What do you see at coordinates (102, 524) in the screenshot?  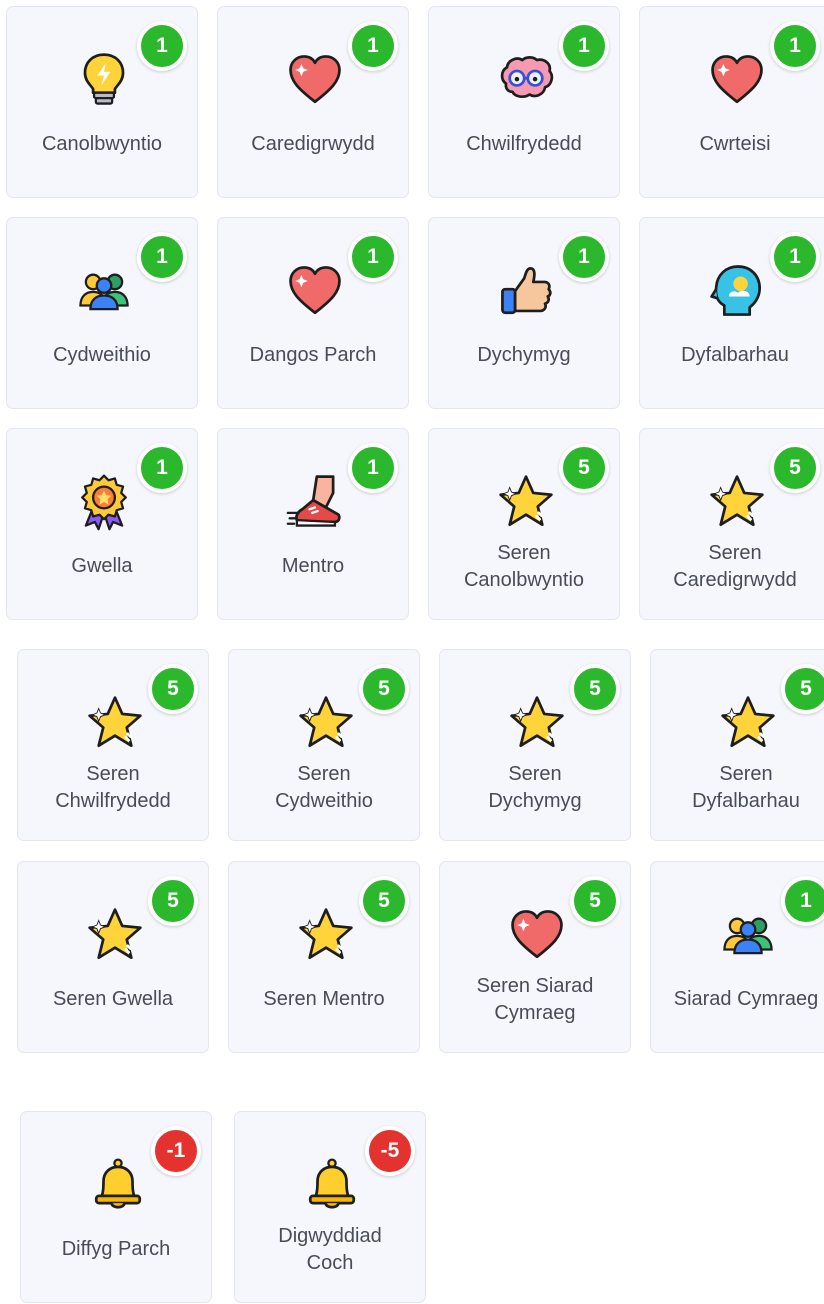 I see `positive-skill-card: 1 Gwella` at bounding box center [102, 524].